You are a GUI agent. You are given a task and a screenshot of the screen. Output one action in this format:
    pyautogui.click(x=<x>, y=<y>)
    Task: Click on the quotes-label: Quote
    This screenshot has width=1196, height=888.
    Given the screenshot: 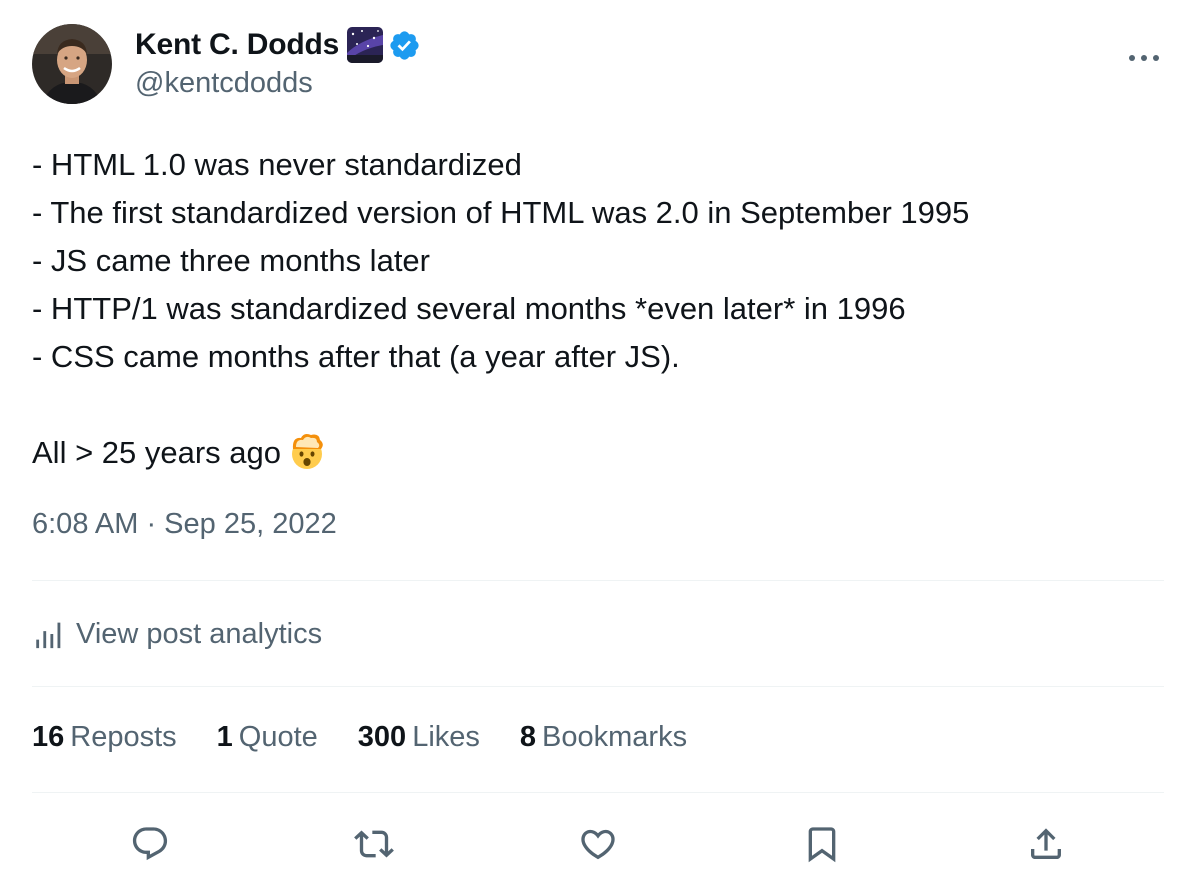 What is the action you would take?
    pyautogui.click(x=278, y=737)
    